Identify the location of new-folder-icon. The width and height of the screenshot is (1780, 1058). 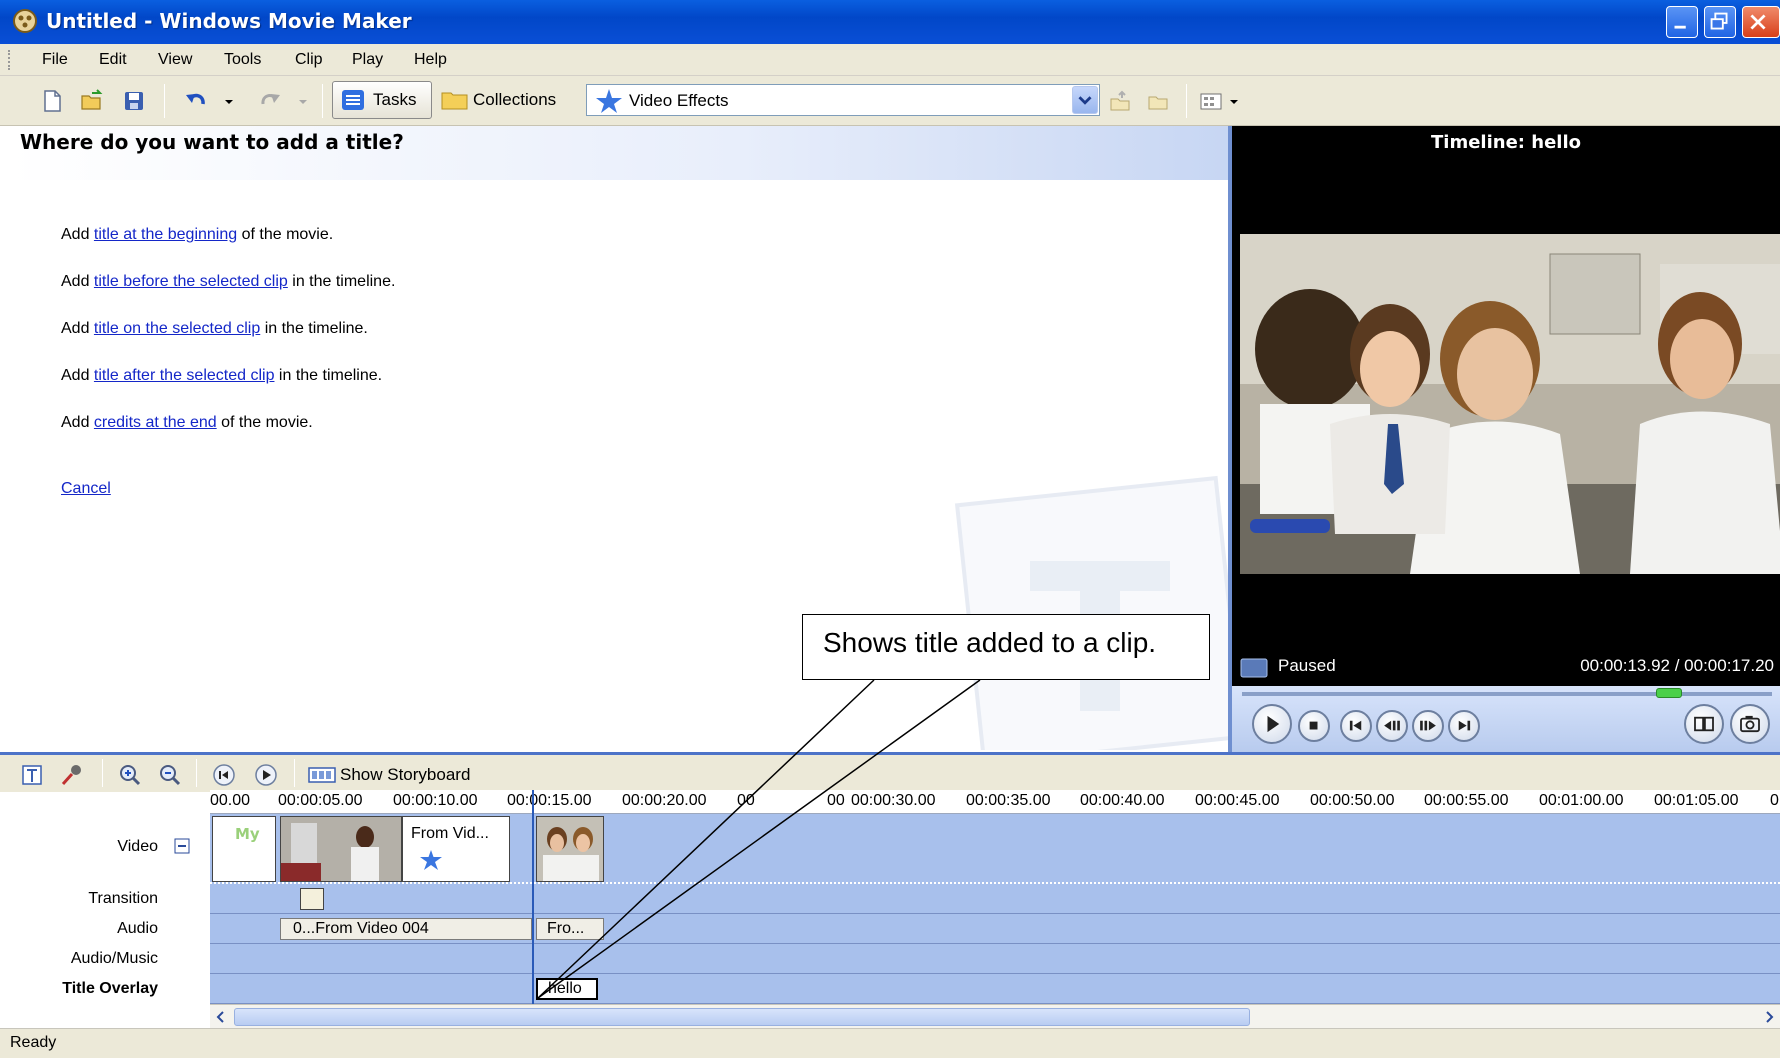
(1158, 101).